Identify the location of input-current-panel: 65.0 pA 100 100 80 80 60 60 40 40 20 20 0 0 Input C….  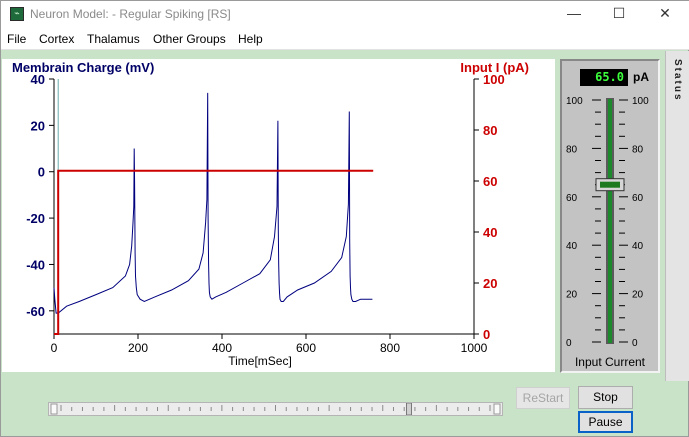
(610, 216).